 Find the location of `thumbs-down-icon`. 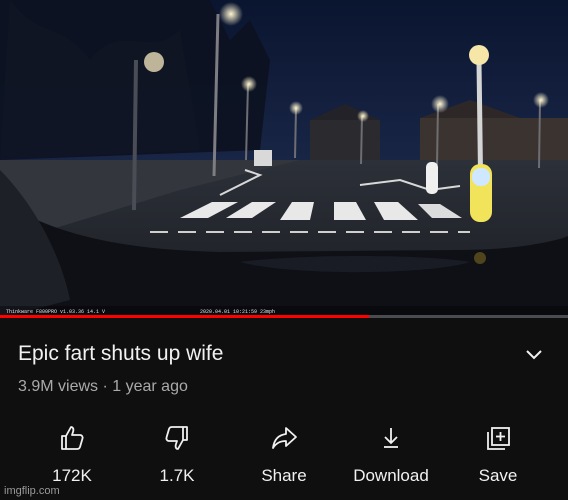

thumbs-down-icon is located at coordinates (176, 438).